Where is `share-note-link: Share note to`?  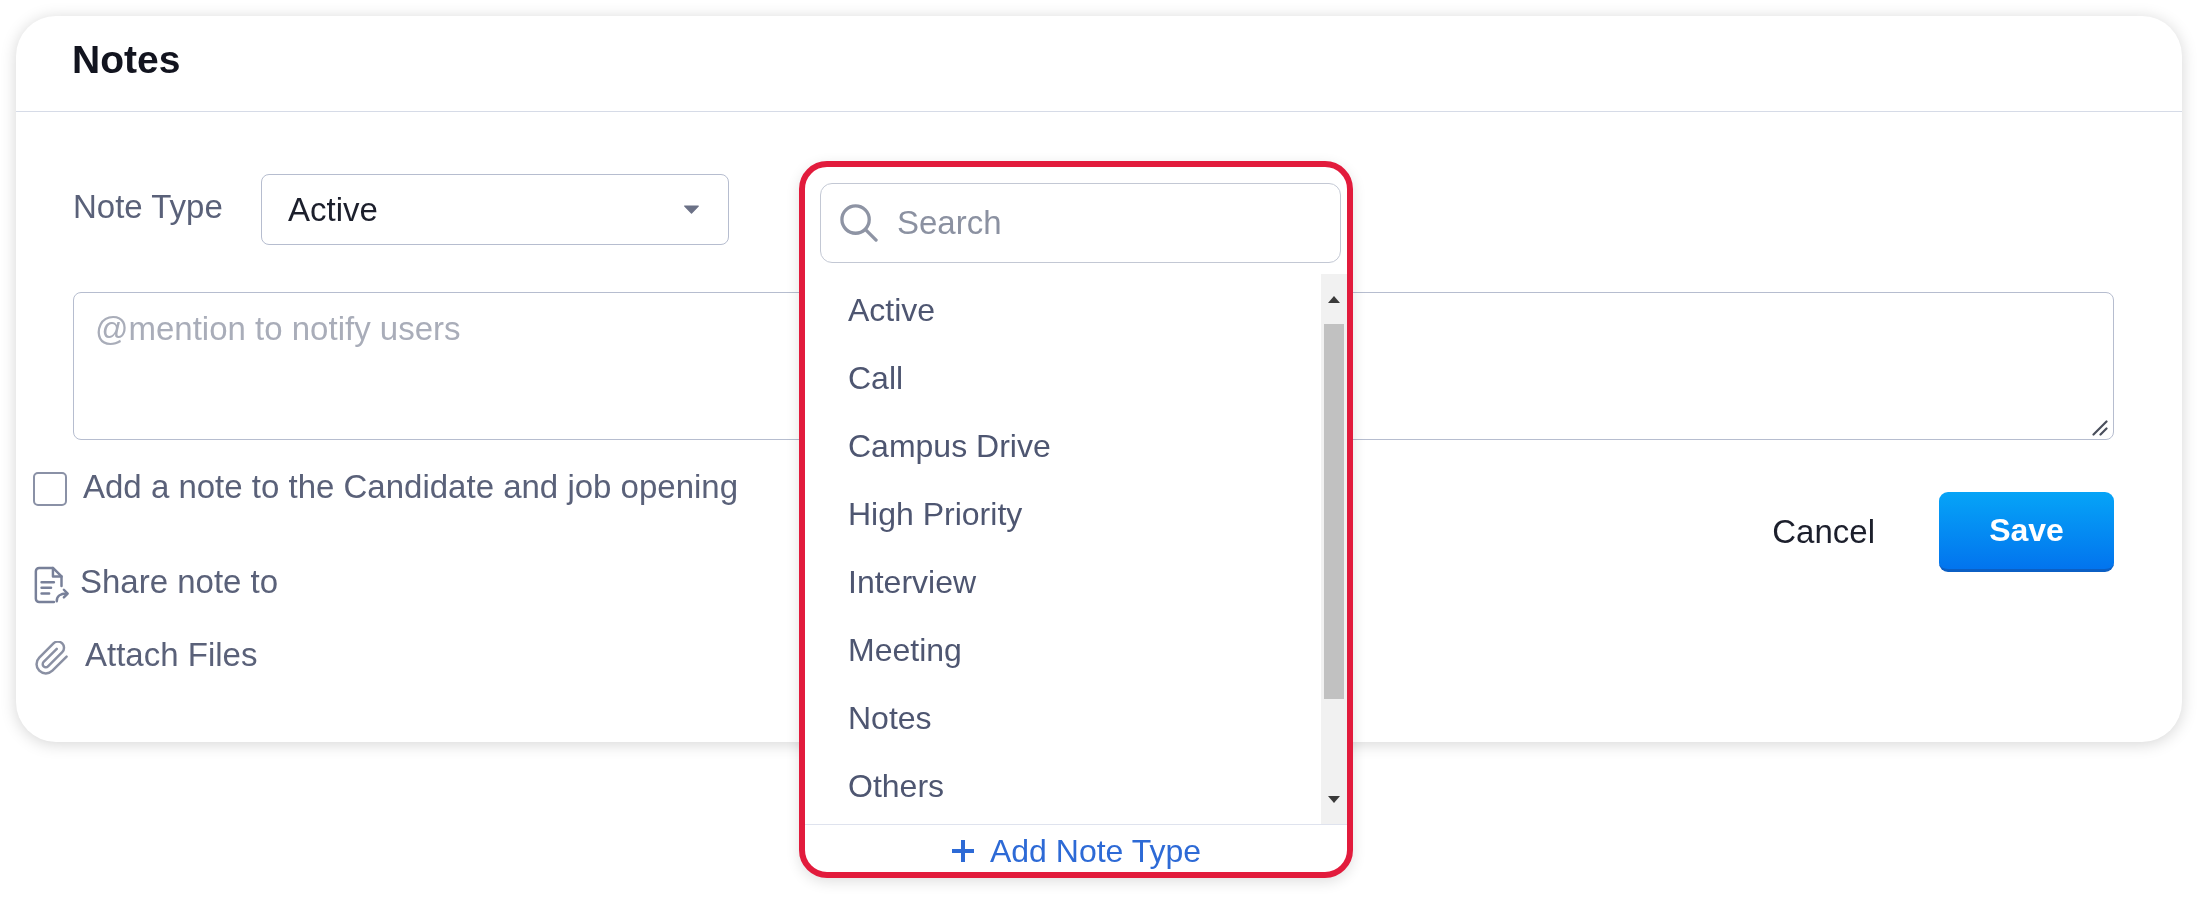 share-note-link: Share note to is located at coordinates (156, 584).